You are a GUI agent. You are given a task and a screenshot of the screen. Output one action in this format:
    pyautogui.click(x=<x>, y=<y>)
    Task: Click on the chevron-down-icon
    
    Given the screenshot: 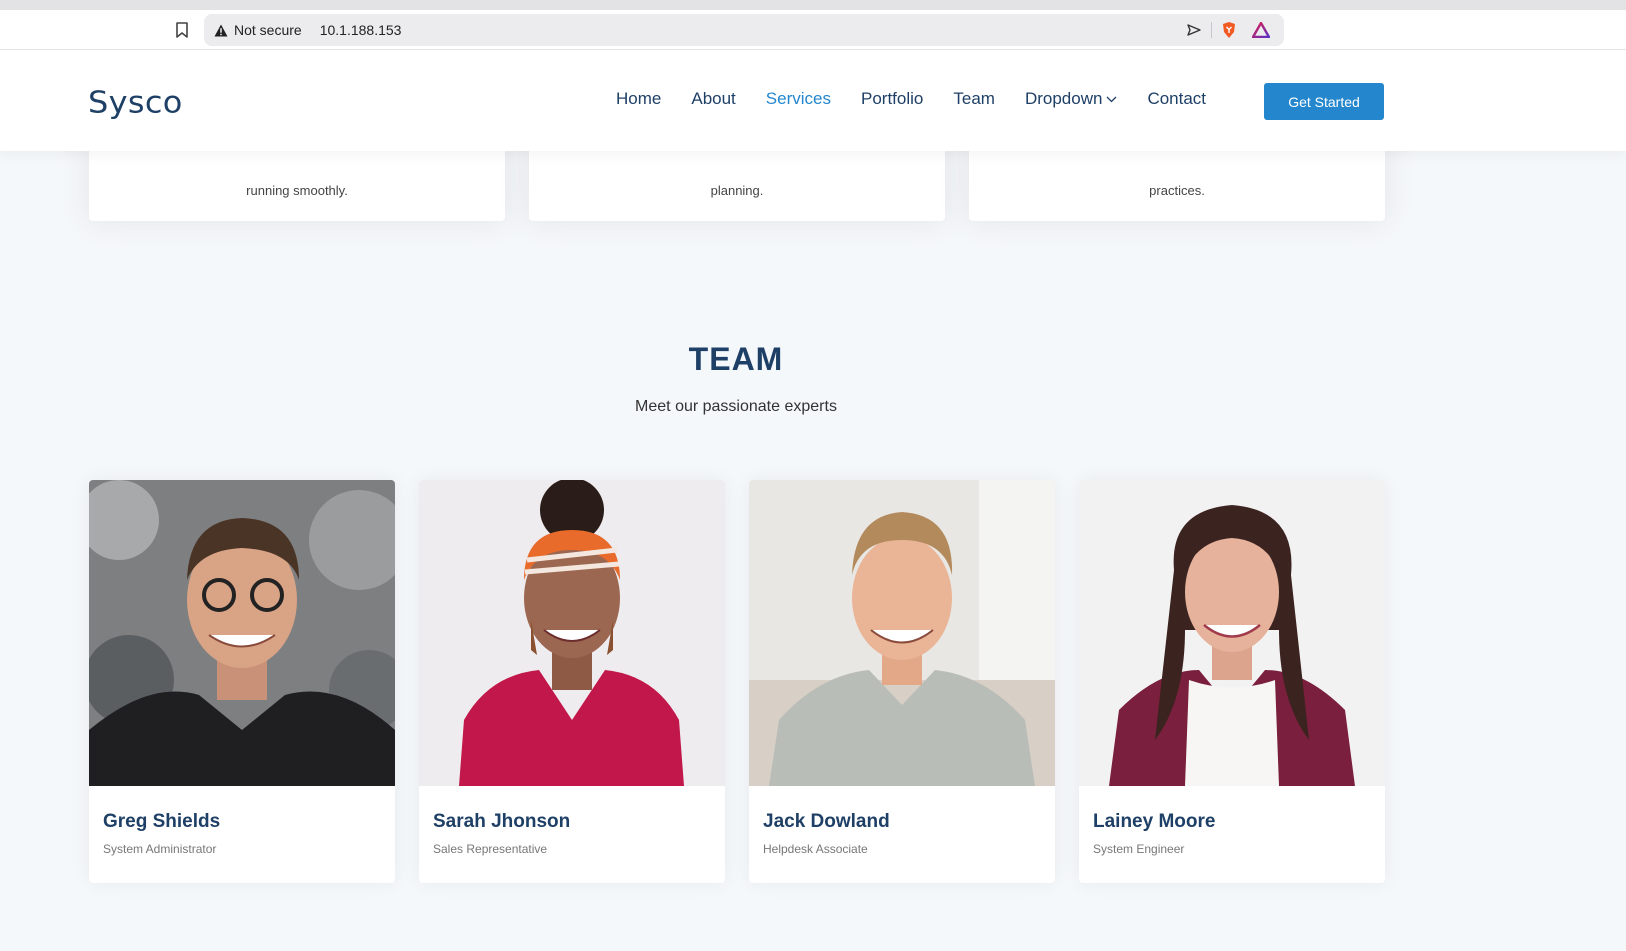 What is the action you would take?
    pyautogui.click(x=1111, y=99)
    